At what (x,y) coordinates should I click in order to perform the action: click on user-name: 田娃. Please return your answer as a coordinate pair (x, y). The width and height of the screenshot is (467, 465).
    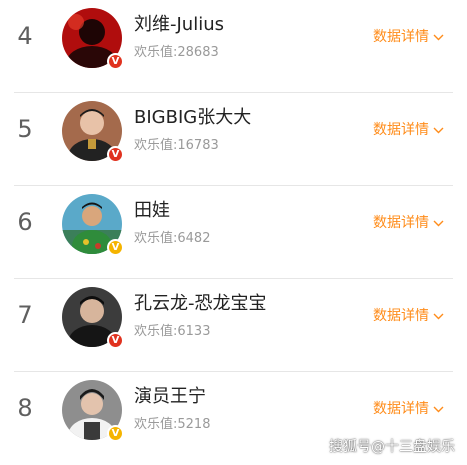
    Looking at the image, I should click on (152, 209).